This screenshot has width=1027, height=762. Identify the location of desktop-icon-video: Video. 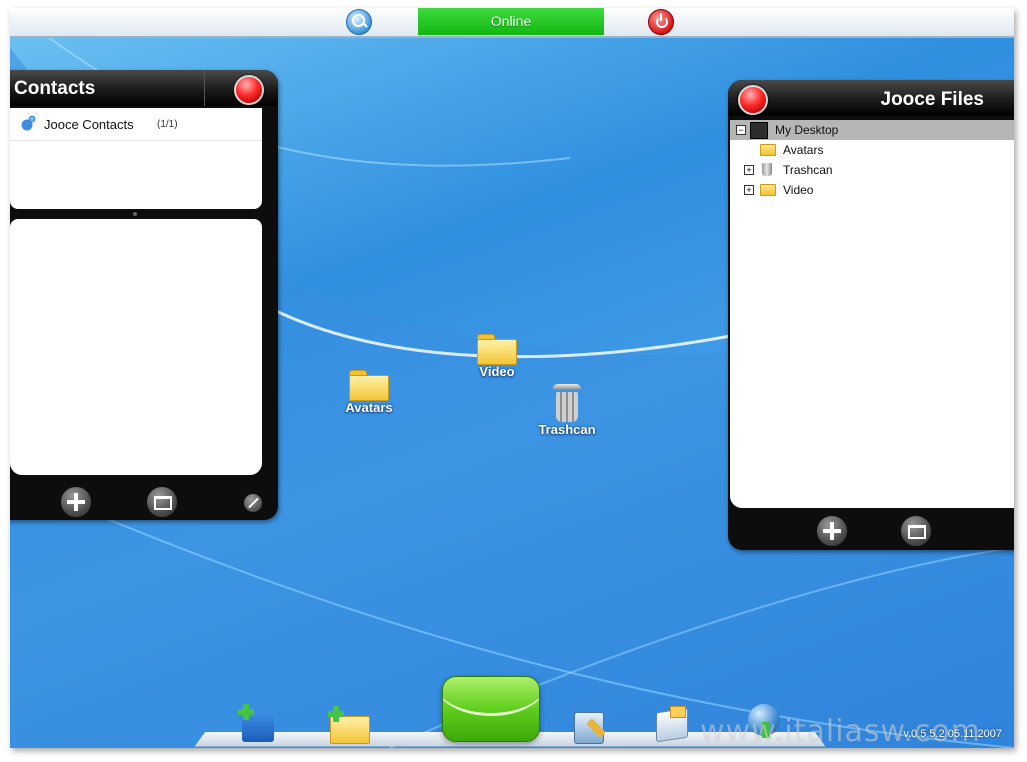
(497, 354).